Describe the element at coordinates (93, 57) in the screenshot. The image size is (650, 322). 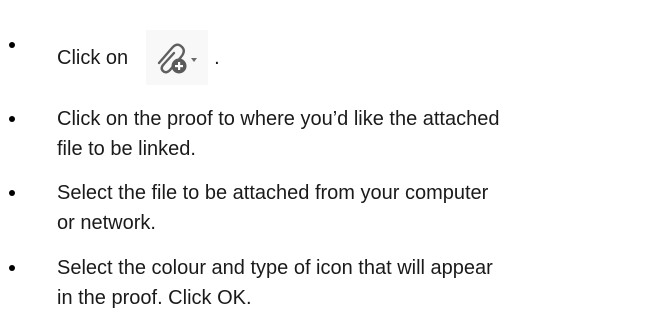
I see `step-text-before-icon: Click on` at that location.